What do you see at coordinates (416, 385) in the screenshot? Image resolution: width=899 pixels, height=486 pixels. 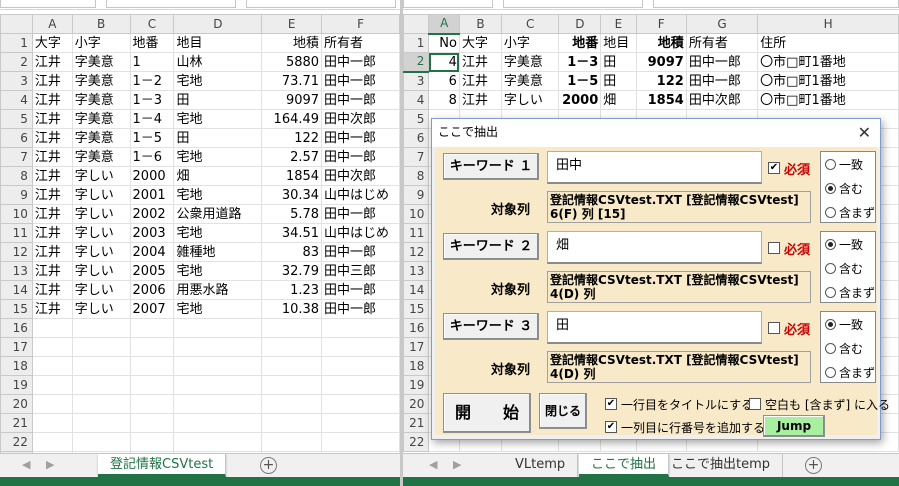 I see `row-header: 19` at bounding box center [416, 385].